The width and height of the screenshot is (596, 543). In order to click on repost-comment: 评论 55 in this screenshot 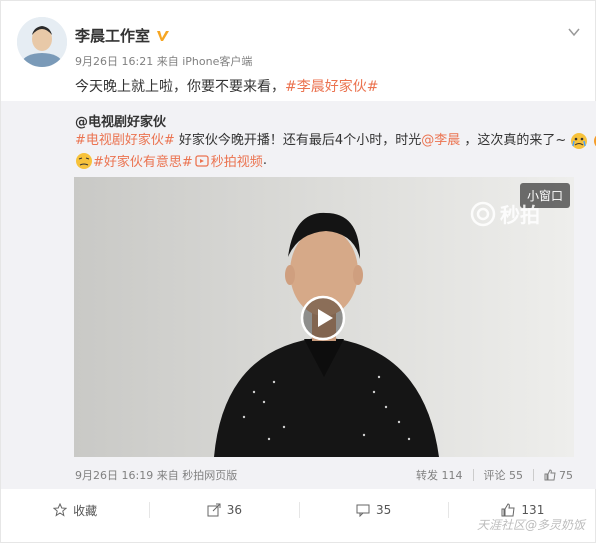, I will do `click(504, 475)`.